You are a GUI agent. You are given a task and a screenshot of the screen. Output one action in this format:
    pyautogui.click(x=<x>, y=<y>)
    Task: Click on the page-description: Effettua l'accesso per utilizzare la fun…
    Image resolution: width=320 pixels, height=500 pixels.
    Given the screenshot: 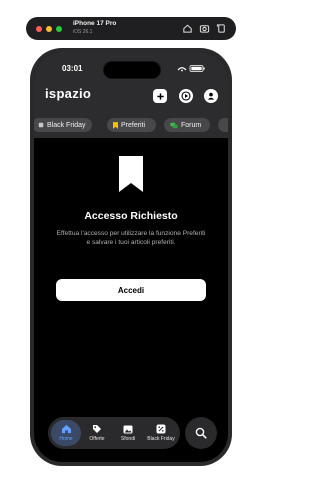 What is the action you would take?
    pyautogui.click(x=131, y=238)
    